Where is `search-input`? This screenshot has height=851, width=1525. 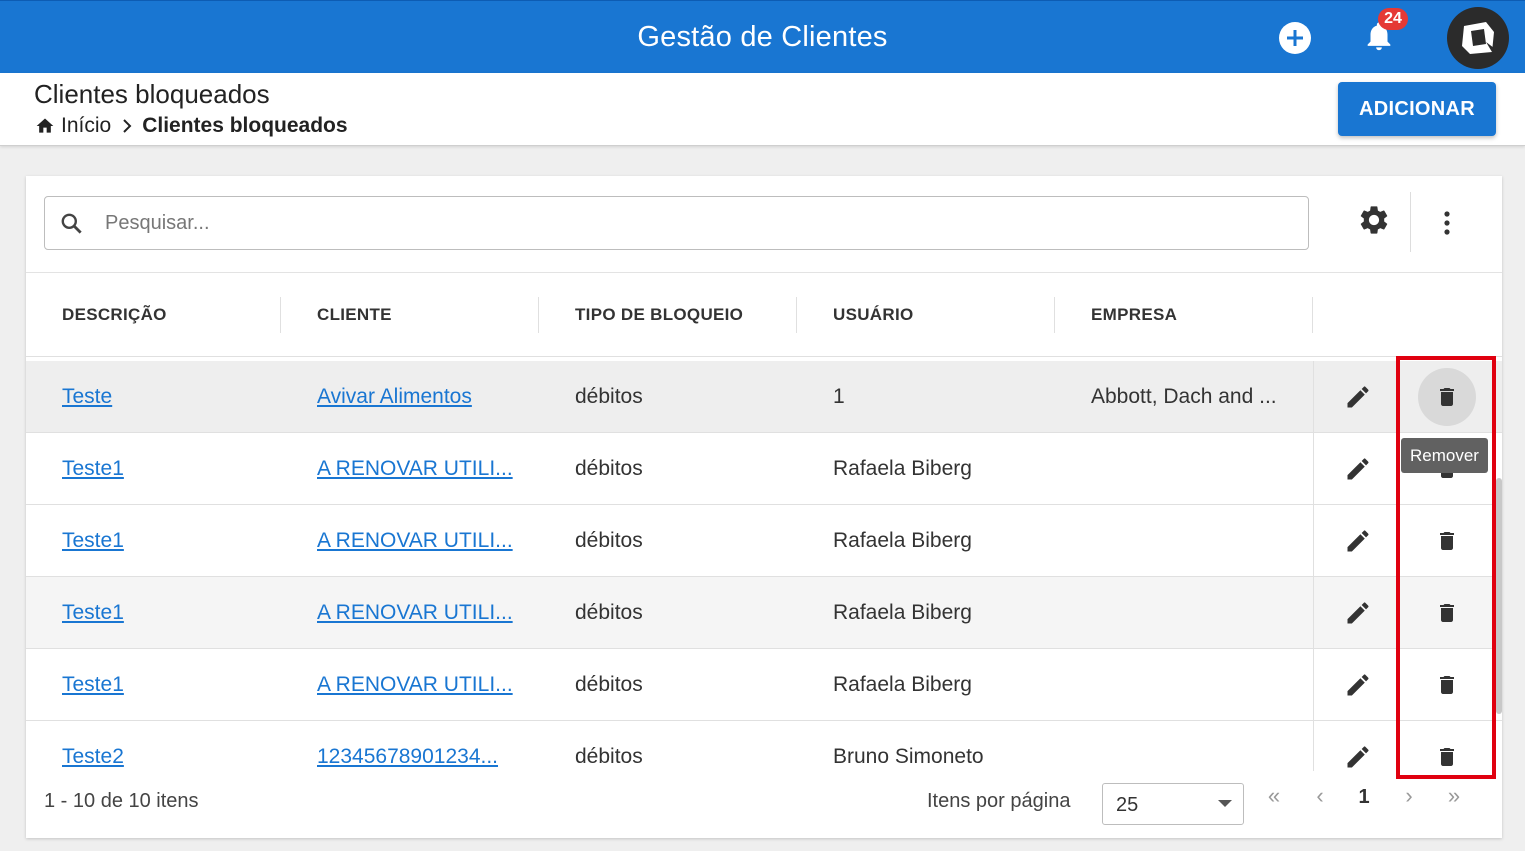
search-input is located at coordinates (695, 223).